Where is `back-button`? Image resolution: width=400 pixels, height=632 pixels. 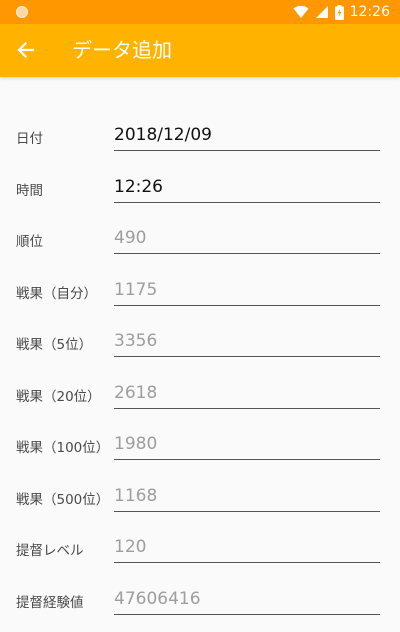
back-button is located at coordinates (26, 50).